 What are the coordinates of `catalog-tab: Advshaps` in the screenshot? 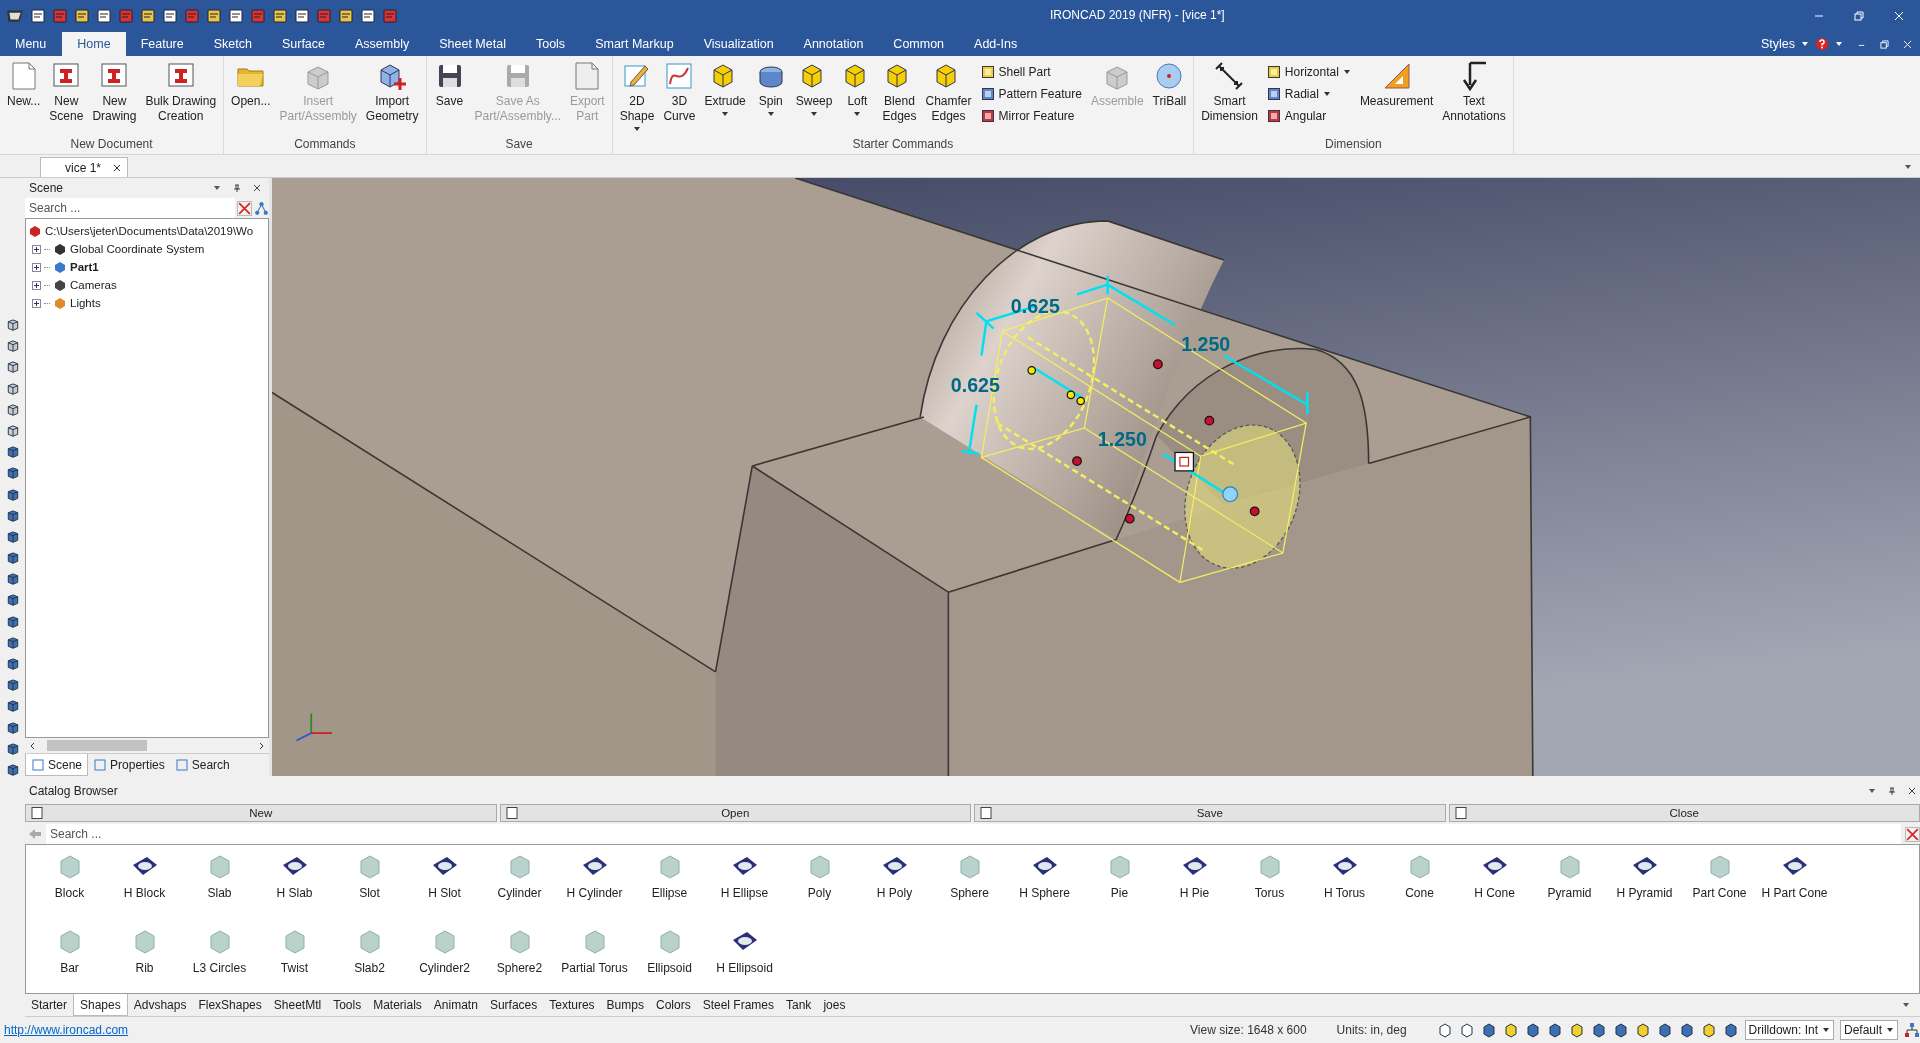 It's located at (160, 1005).